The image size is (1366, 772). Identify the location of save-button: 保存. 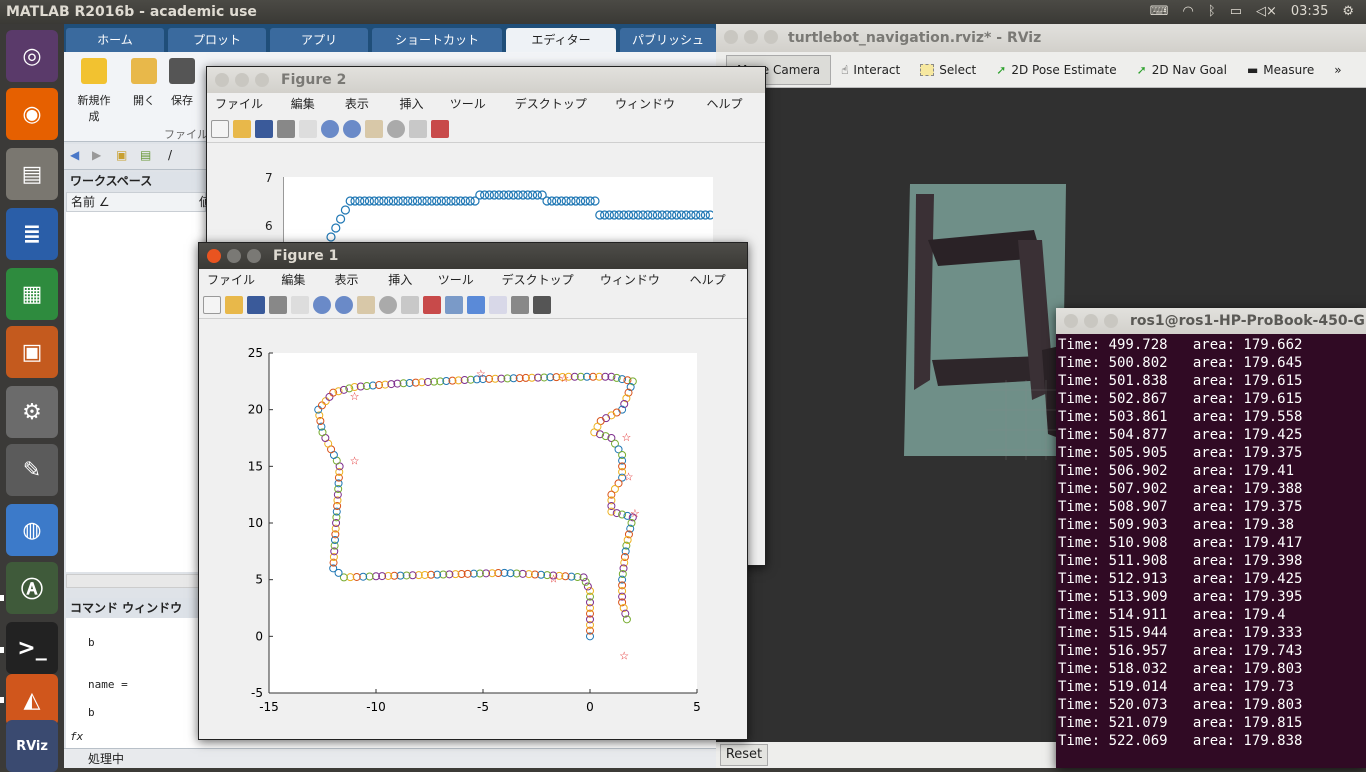
(182, 82).